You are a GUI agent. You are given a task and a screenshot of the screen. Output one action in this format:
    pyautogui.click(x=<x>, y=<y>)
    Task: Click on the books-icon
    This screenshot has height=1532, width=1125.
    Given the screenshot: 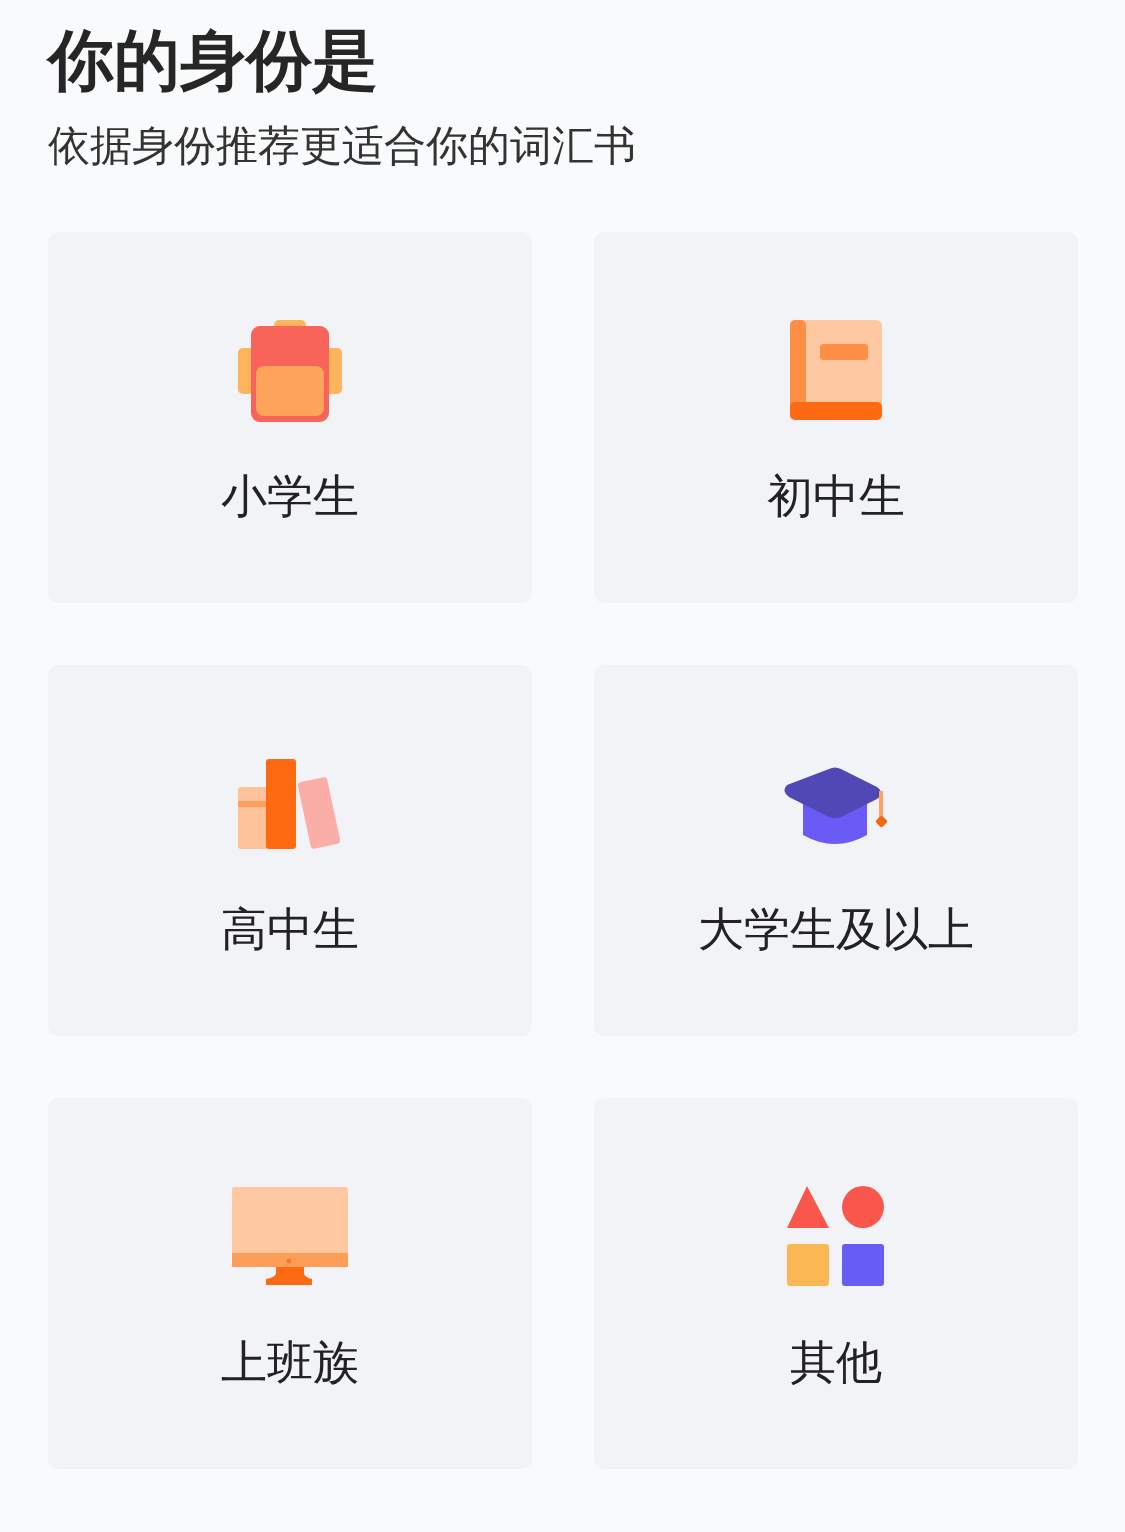 What is the action you would take?
    pyautogui.click(x=290, y=803)
    